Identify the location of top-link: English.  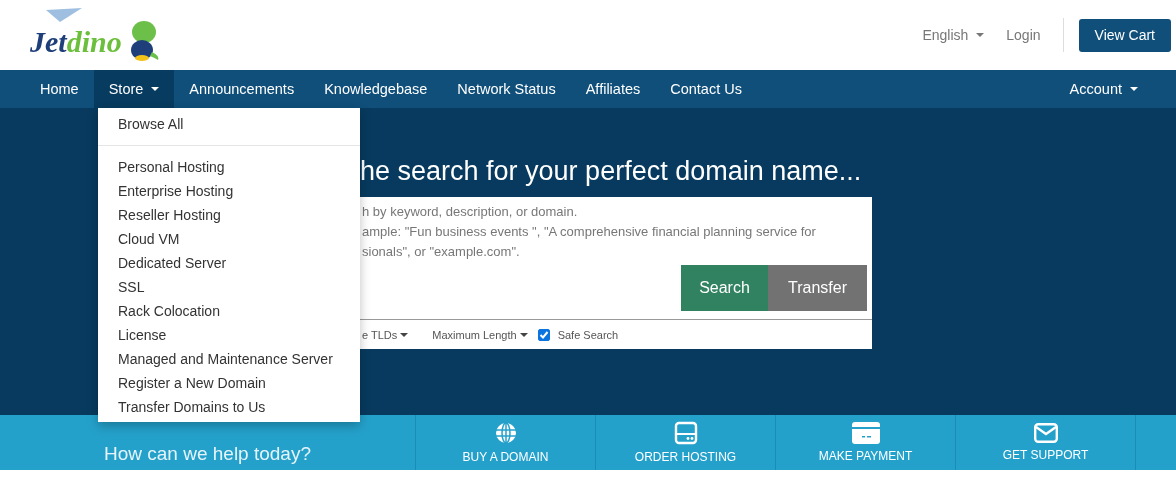
(953, 35).